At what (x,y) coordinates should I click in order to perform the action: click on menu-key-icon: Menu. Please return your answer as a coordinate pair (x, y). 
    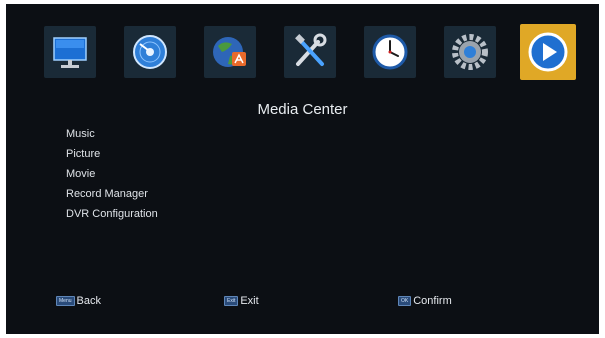
    Looking at the image, I should click on (65, 301).